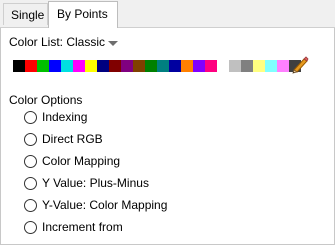 This screenshot has height=245, width=335. I want to click on color-list-label: Color List: Classic, so click(57, 42).